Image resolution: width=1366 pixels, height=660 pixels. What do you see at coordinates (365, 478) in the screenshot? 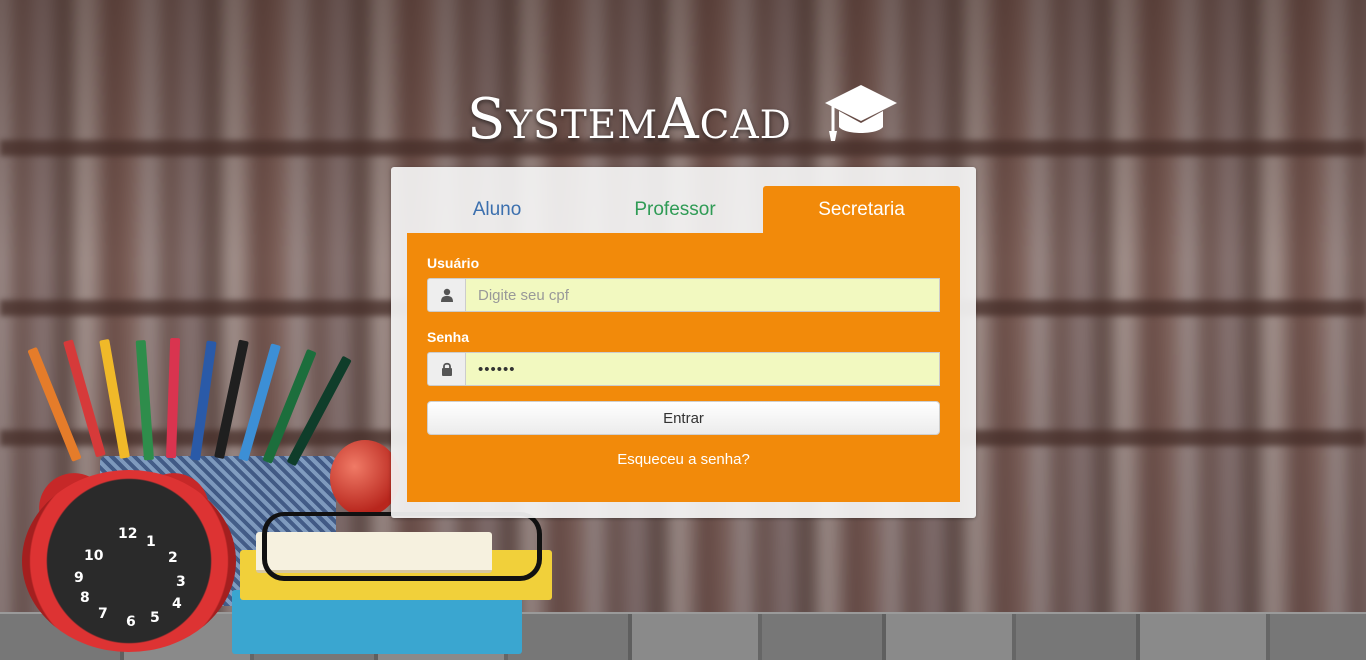
I see `apple-image` at bounding box center [365, 478].